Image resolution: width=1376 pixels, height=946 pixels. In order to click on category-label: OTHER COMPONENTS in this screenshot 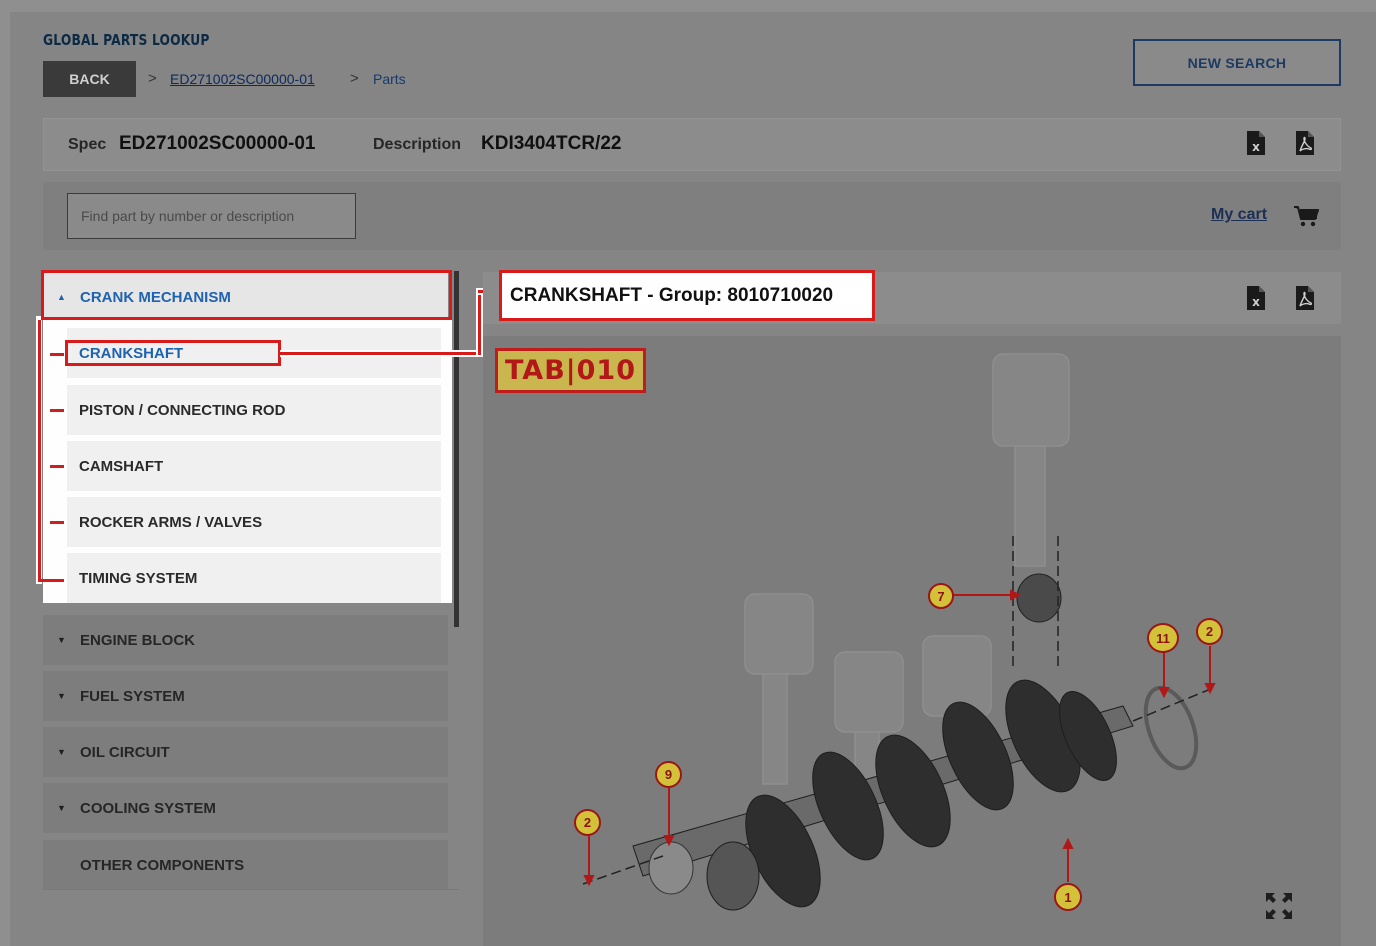, I will do `click(162, 865)`.